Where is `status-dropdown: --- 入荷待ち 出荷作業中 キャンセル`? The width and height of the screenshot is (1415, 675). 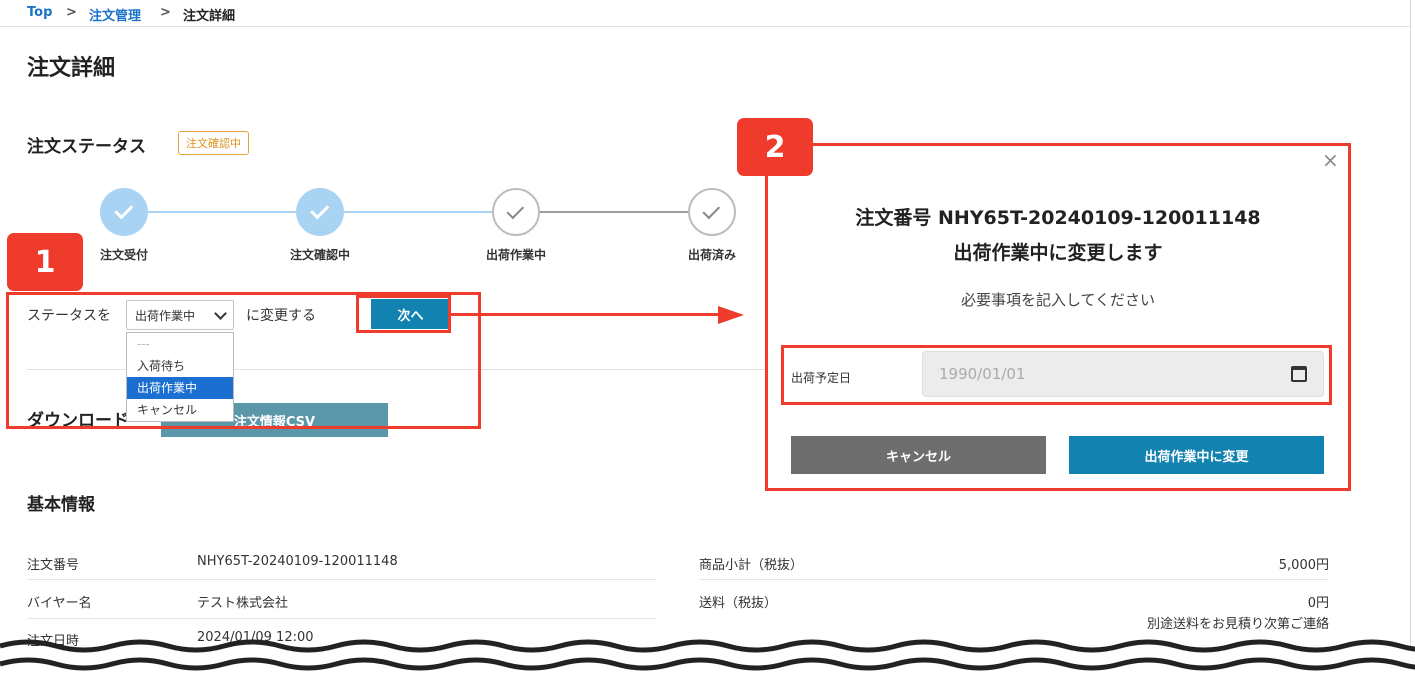
status-dropdown: --- 入荷待ち 出荷作業中 キャンセル is located at coordinates (180, 377).